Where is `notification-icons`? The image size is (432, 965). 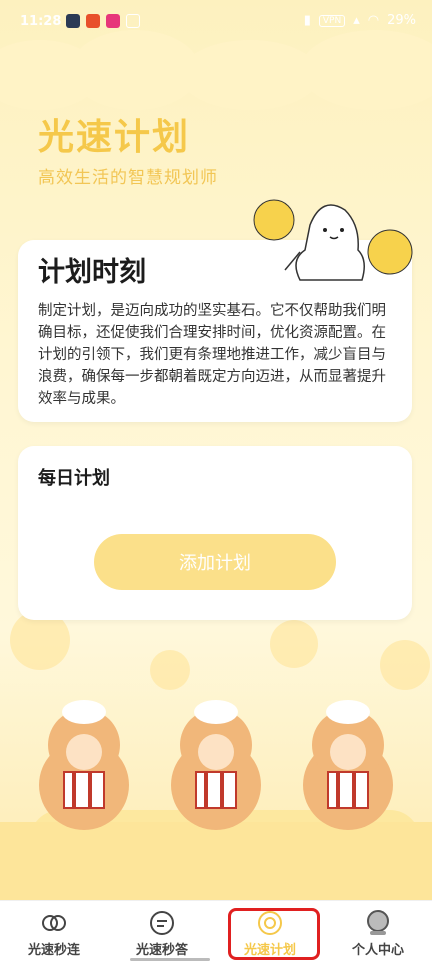 notification-icons is located at coordinates (103, 21).